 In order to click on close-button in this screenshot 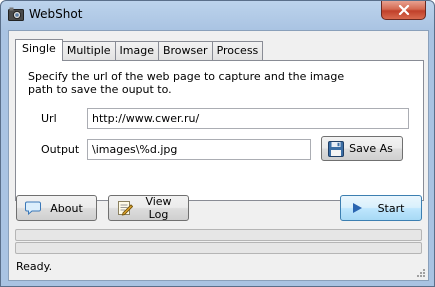, I will do `click(403, 10)`.